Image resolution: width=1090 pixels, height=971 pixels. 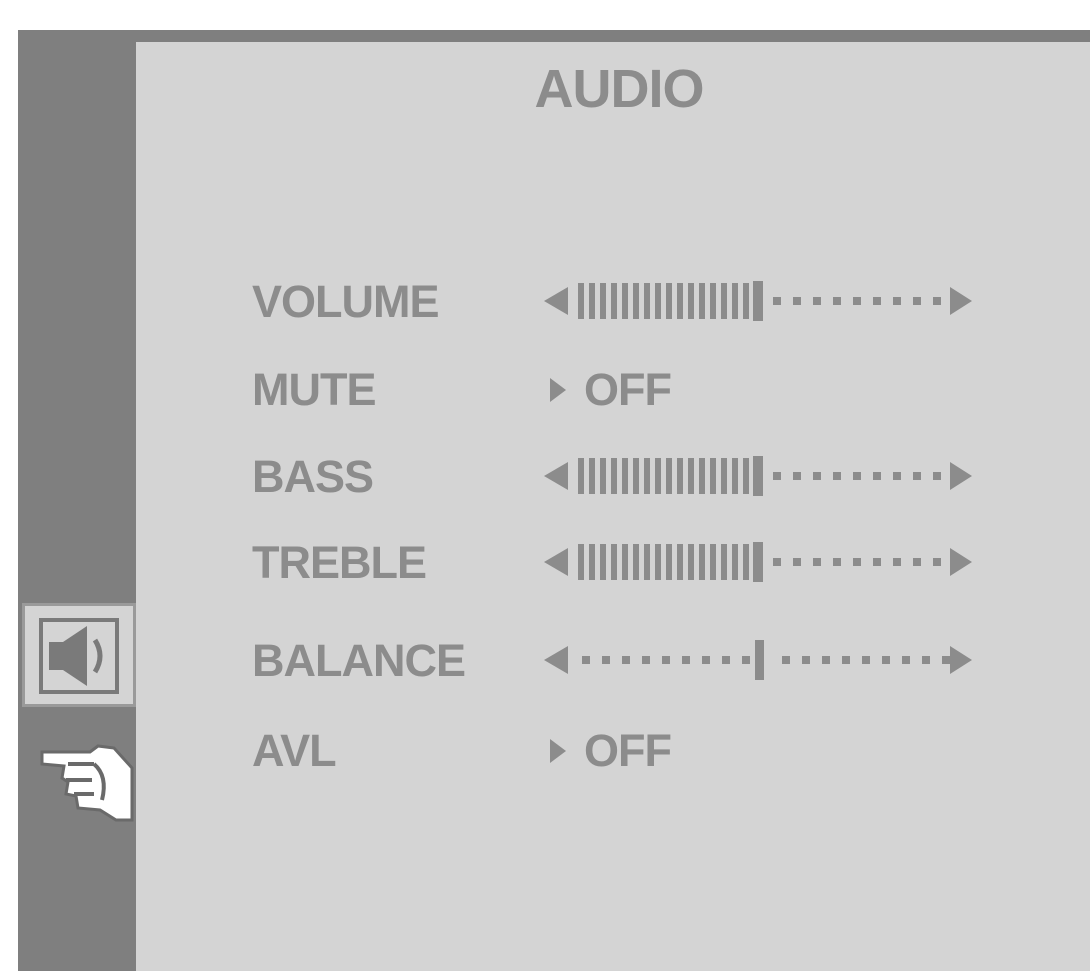 I want to click on mute-arrow-icon, so click(x=558, y=390).